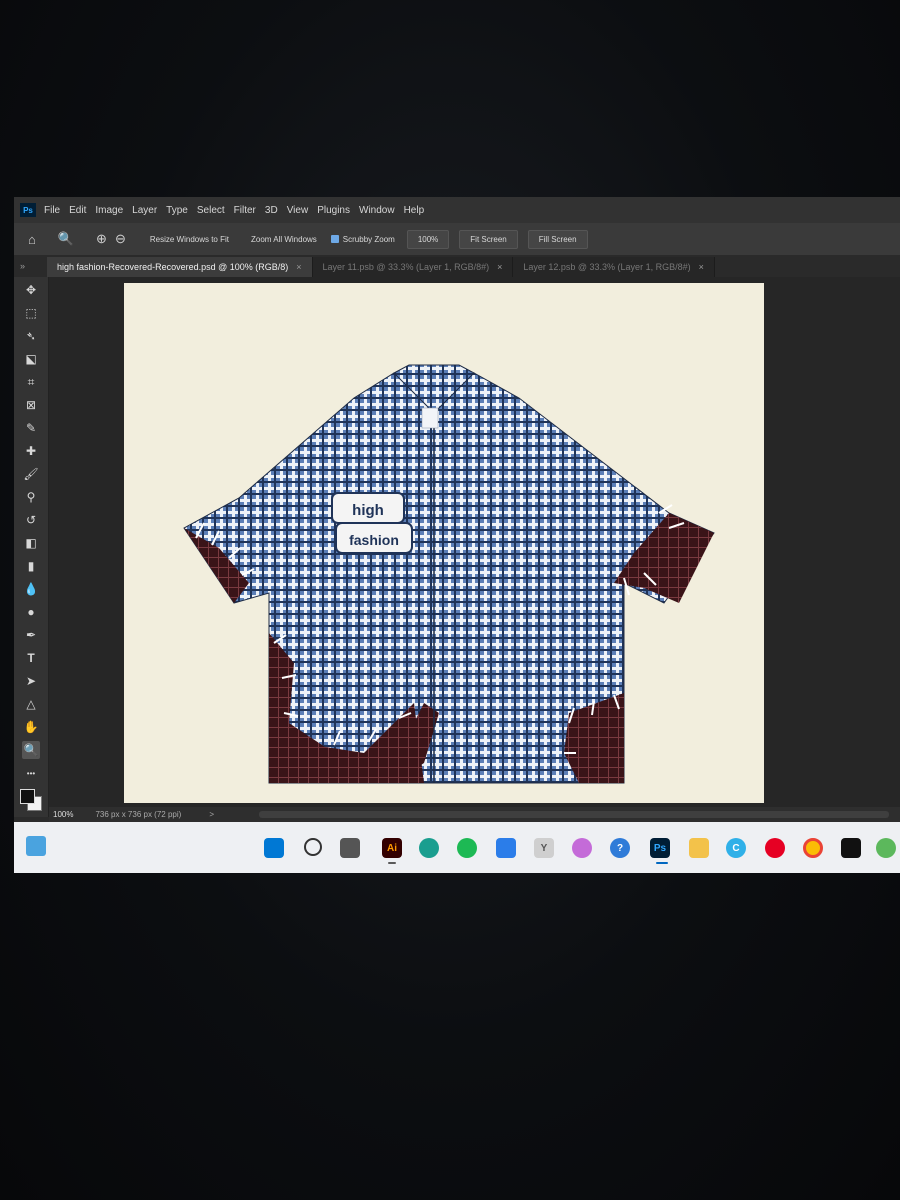 Image resolution: width=900 pixels, height=1200 pixels. Describe the element at coordinates (31, 313) in the screenshot. I see `marquee-tool-icon: ⬚` at that location.